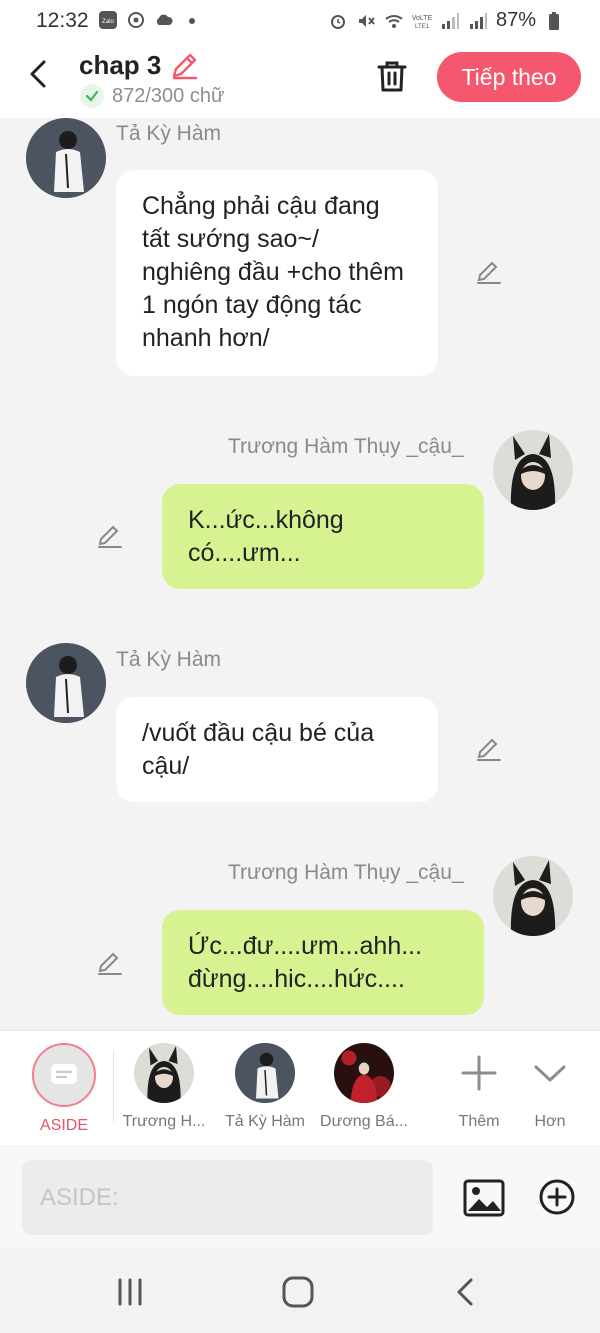 This screenshot has width=600, height=1333. I want to click on zalo-icon: Zalo, so click(108, 20).